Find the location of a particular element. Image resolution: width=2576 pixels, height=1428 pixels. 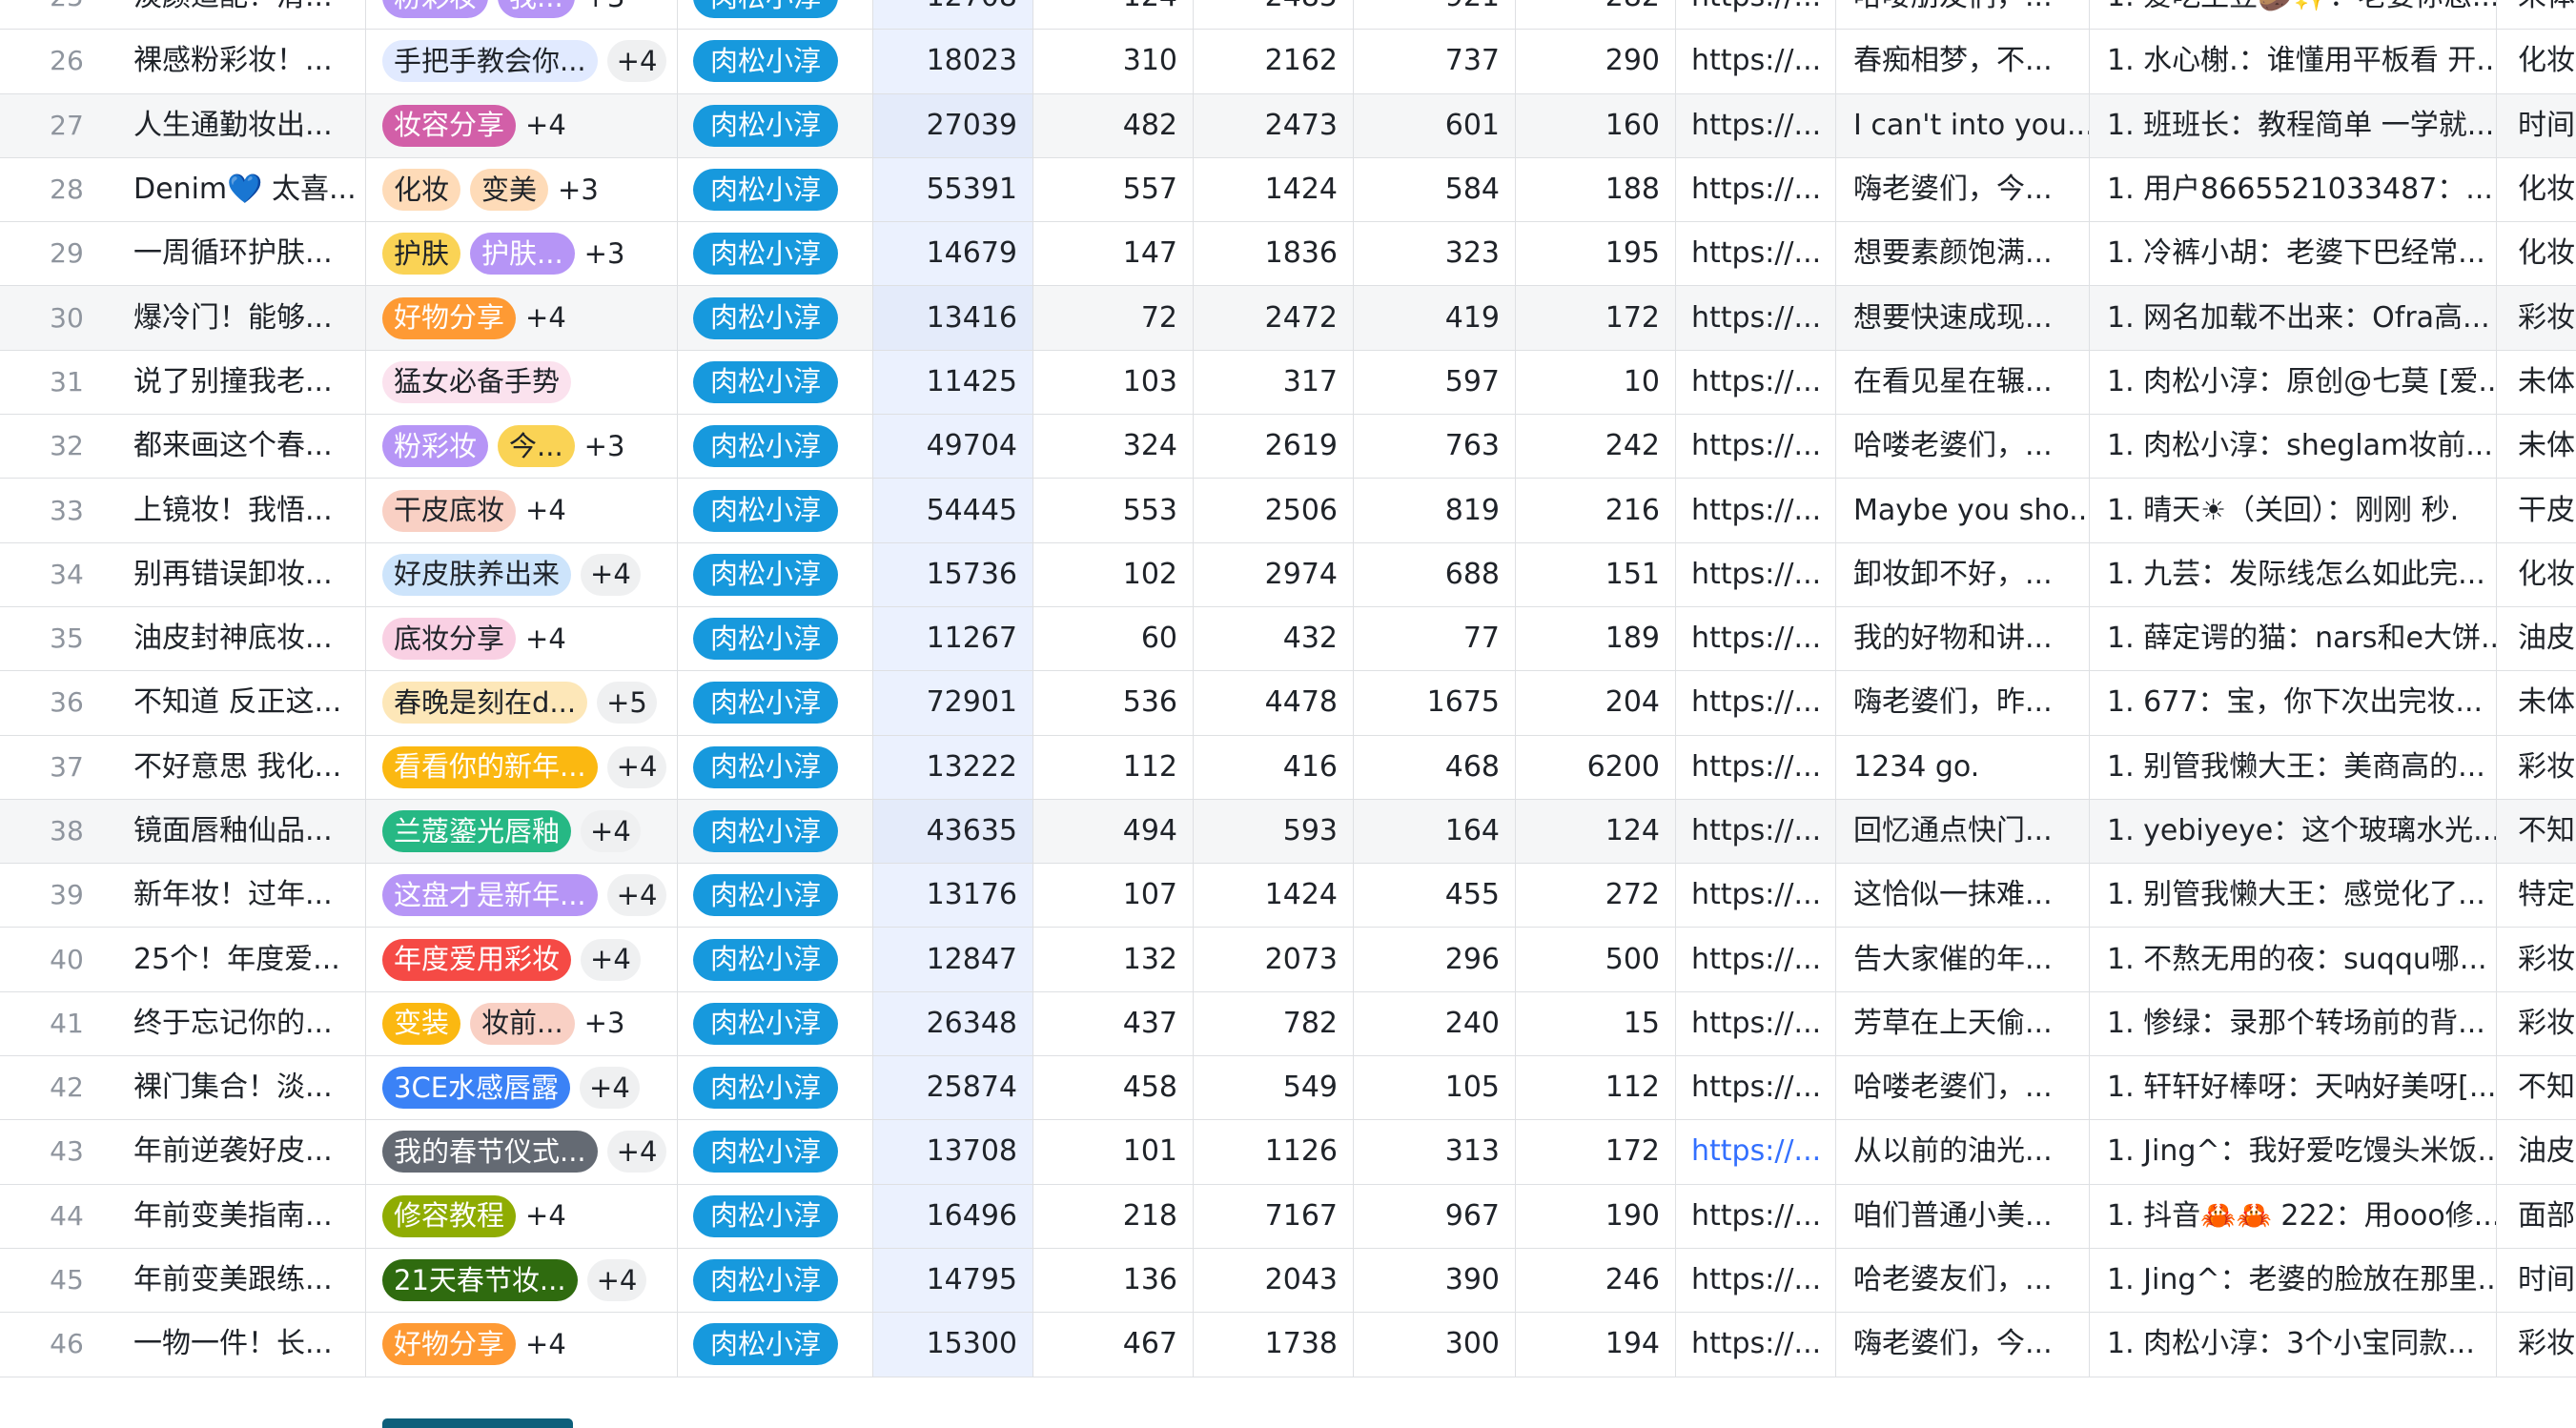

tags-cell: 3CE水感唇露 +4 is located at coordinates (522, 1088).